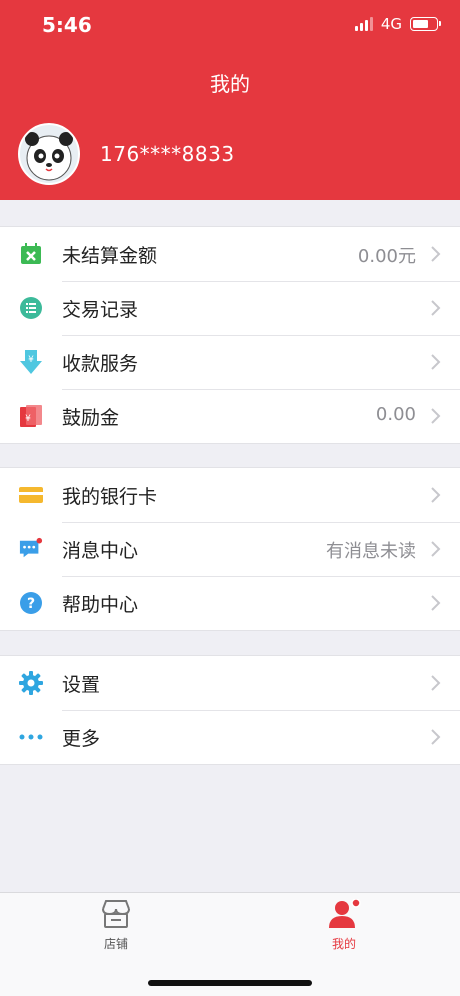 The width and height of the screenshot is (460, 996). I want to click on menu-item-help-center: ? 帮助中心, so click(230, 603).